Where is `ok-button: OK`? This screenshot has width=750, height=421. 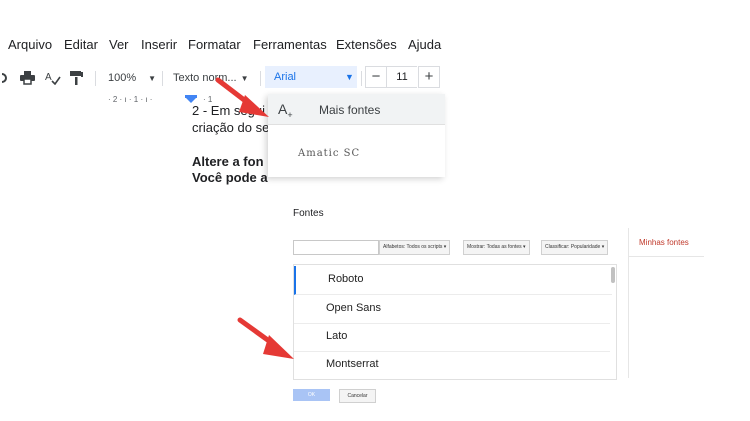 ok-button: OK is located at coordinates (311, 395).